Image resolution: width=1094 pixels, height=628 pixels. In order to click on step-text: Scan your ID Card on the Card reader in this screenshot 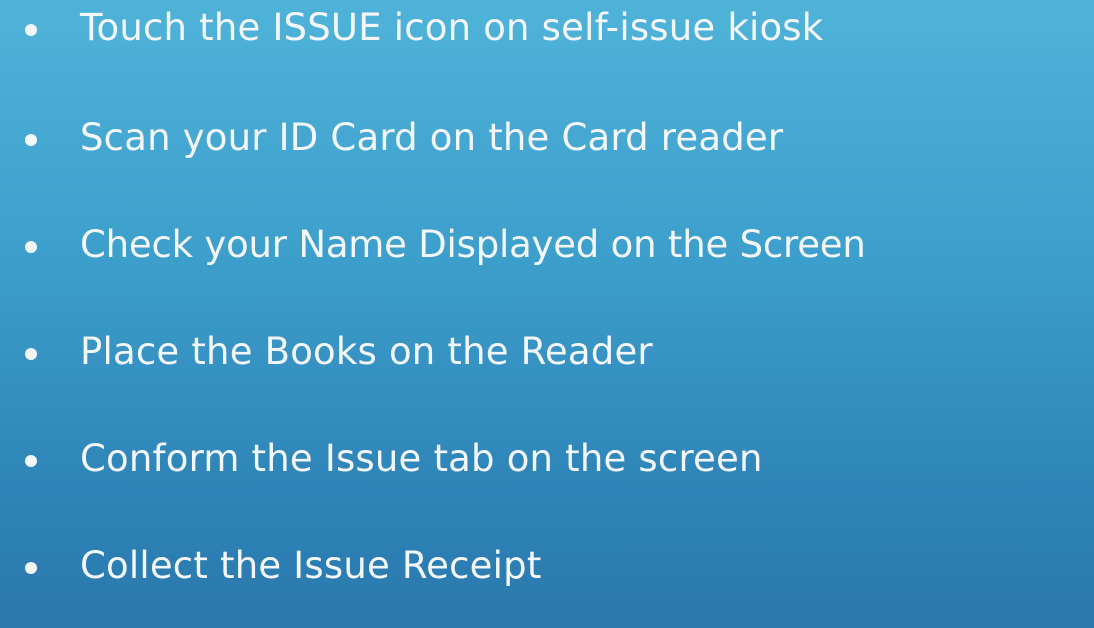, I will do `click(432, 137)`.